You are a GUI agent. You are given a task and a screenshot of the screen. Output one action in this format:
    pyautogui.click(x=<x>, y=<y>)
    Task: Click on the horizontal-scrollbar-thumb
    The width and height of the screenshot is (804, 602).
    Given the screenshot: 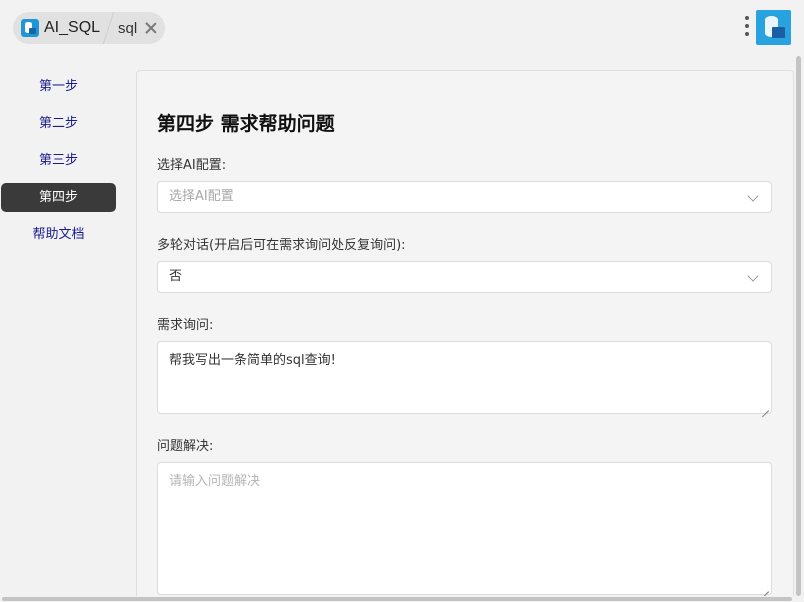 What is the action you would take?
    pyautogui.click(x=397, y=599)
    